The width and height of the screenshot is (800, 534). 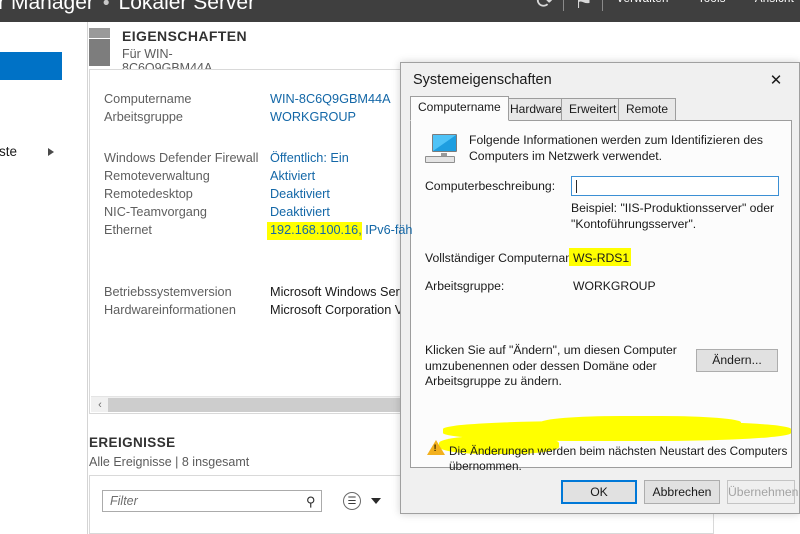 I want to click on prop-label-os-version: Betriebssystemversion, so click(x=168, y=292).